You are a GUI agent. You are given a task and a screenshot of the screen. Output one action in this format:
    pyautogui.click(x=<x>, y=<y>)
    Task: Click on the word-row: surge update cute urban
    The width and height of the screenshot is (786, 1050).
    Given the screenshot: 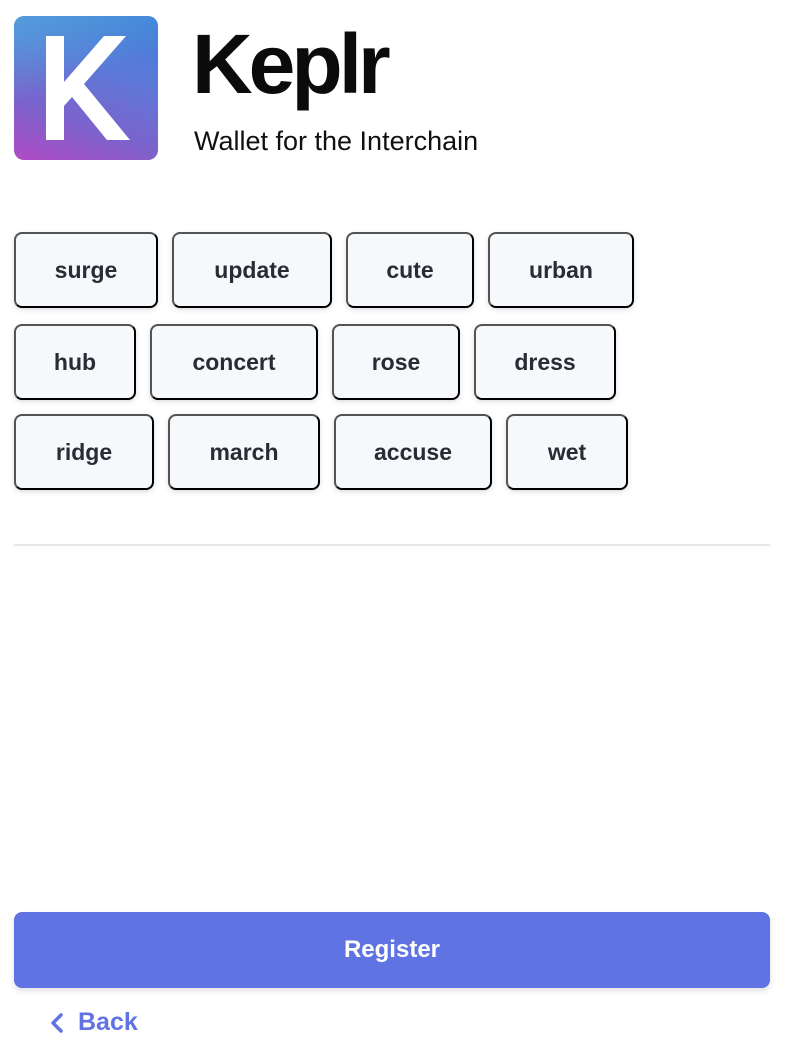 What is the action you would take?
    pyautogui.click(x=364, y=270)
    